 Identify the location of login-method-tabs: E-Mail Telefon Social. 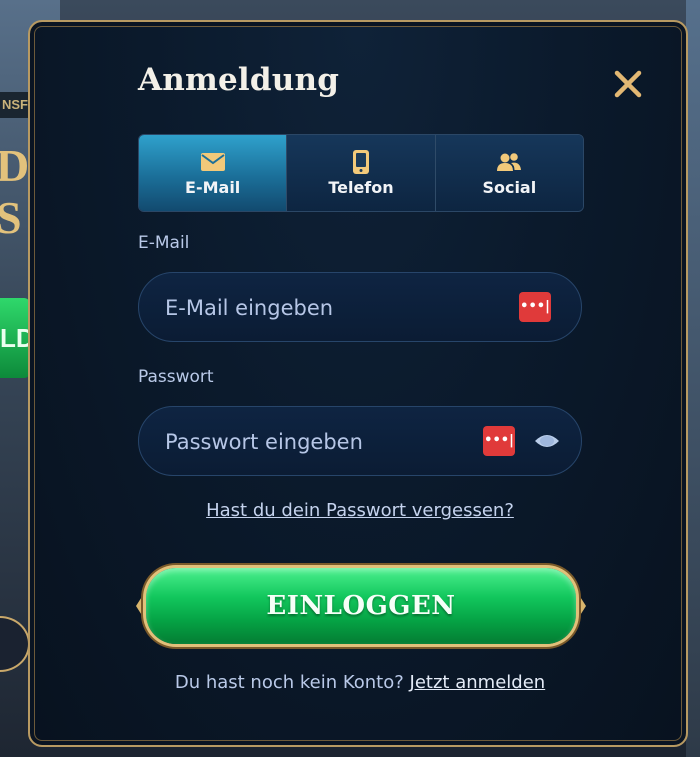
(361, 173).